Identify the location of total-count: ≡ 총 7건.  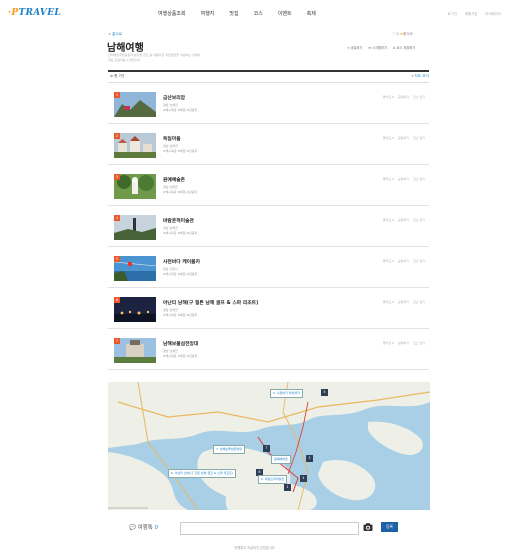
(117, 76).